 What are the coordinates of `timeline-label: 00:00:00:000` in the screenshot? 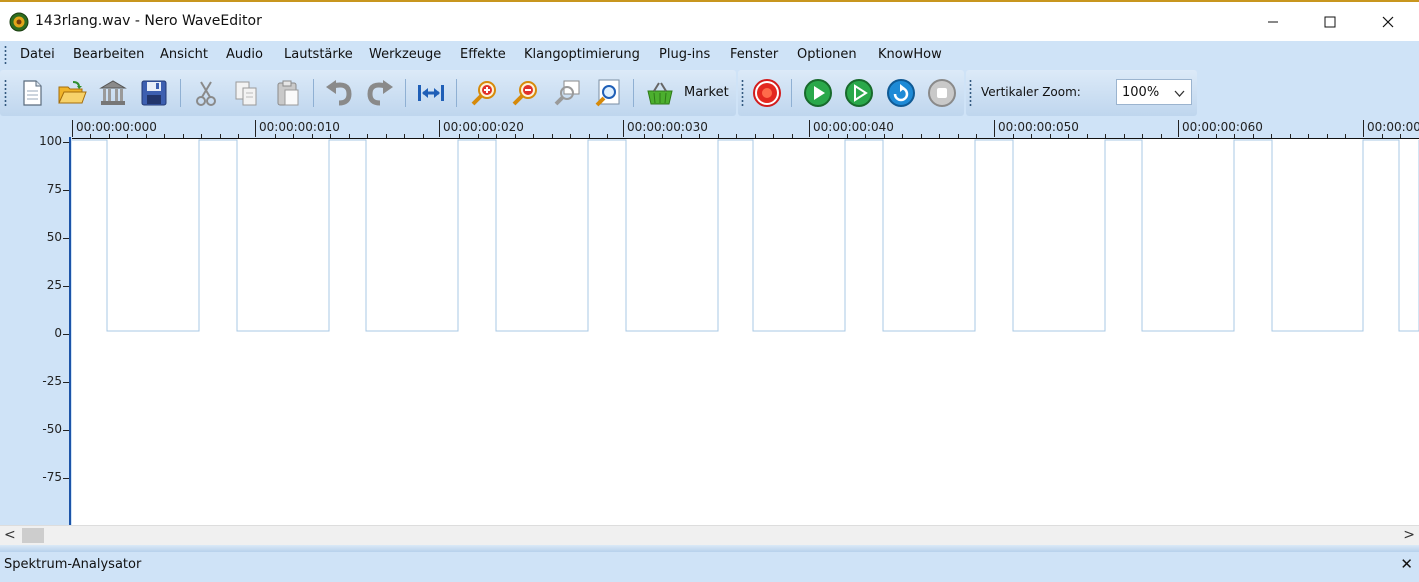 It's located at (114, 128).